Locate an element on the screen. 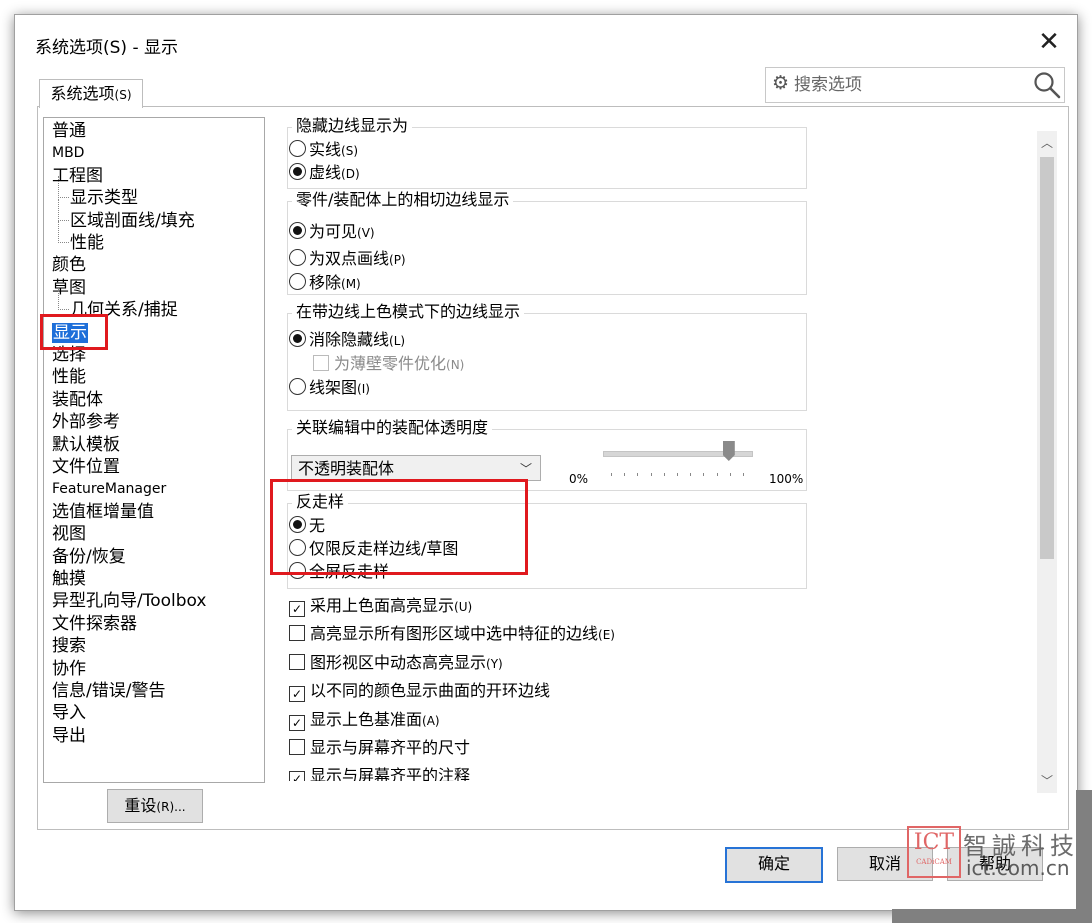 Image resolution: width=1092 pixels, height=923 pixels. tree-item: 外部参考 is located at coordinates (86, 422).